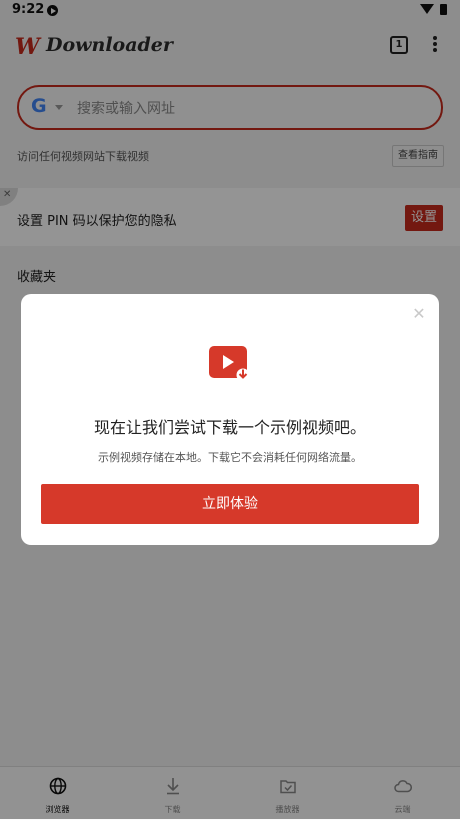  What do you see at coordinates (229, 364) in the screenshot?
I see `video-download-icon` at bounding box center [229, 364].